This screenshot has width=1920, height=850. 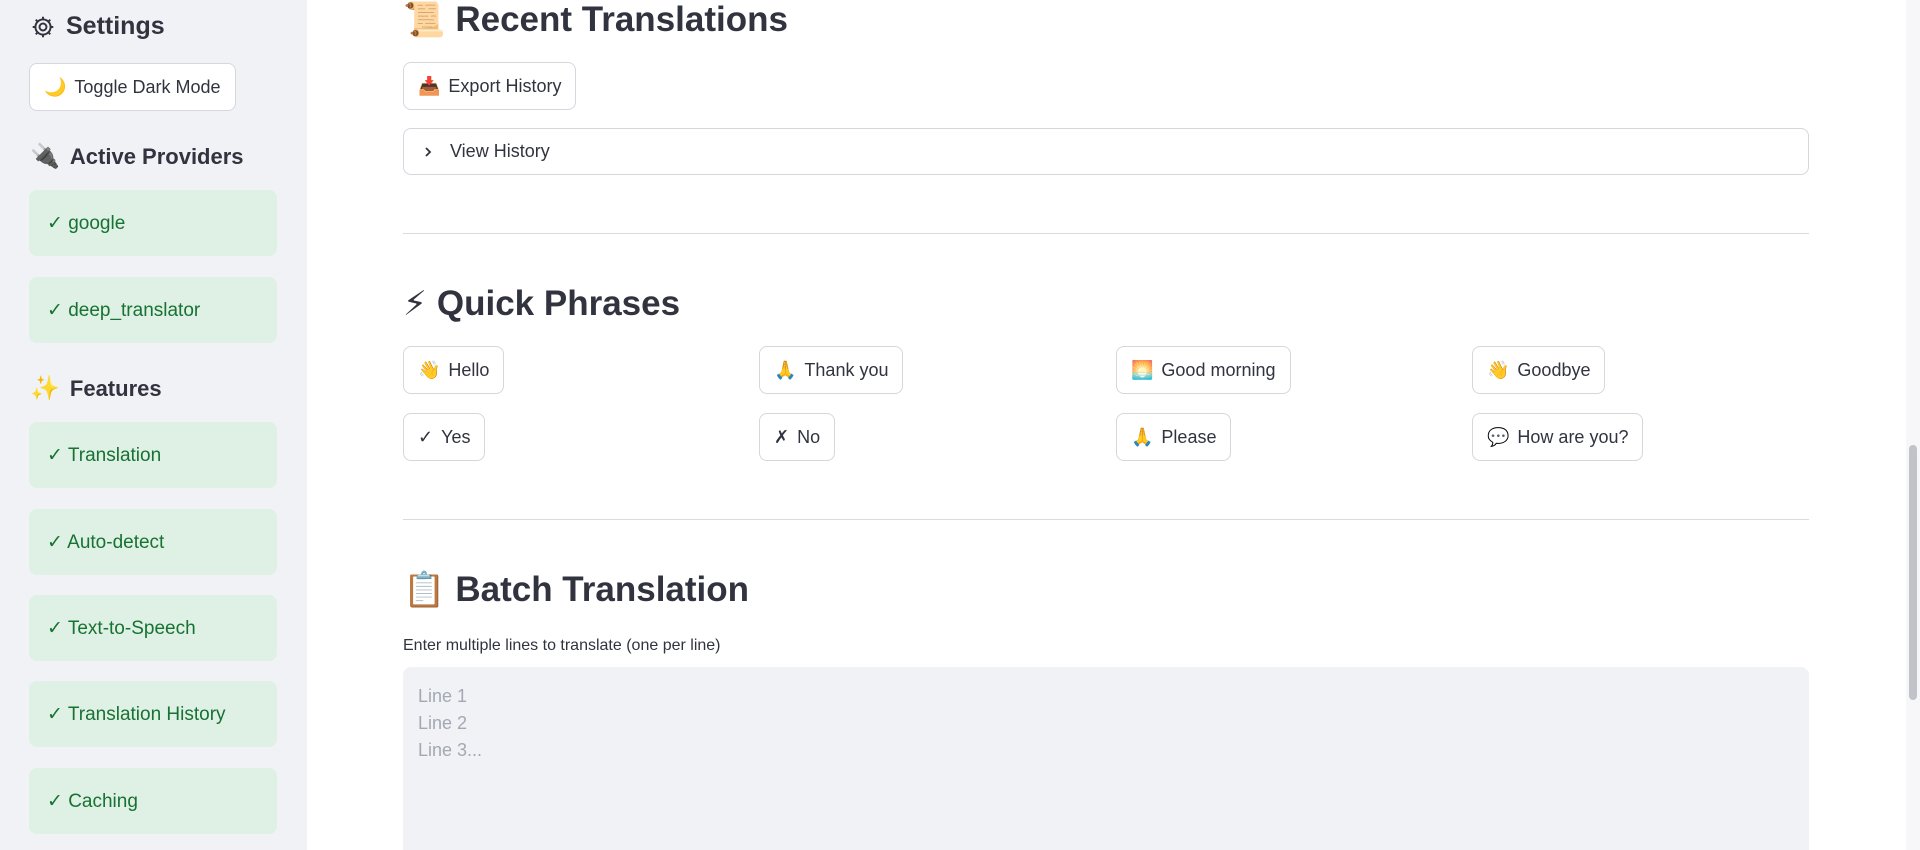 What do you see at coordinates (456, 436) in the screenshot?
I see `phrase-label: Yes` at bounding box center [456, 436].